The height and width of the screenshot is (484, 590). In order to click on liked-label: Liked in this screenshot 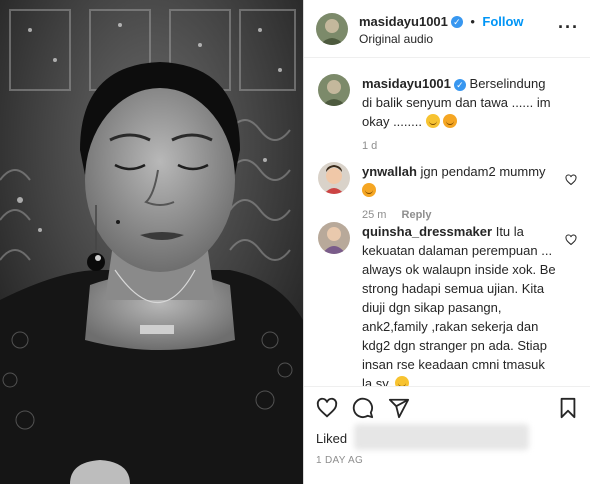, I will do `click(332, 438)`.